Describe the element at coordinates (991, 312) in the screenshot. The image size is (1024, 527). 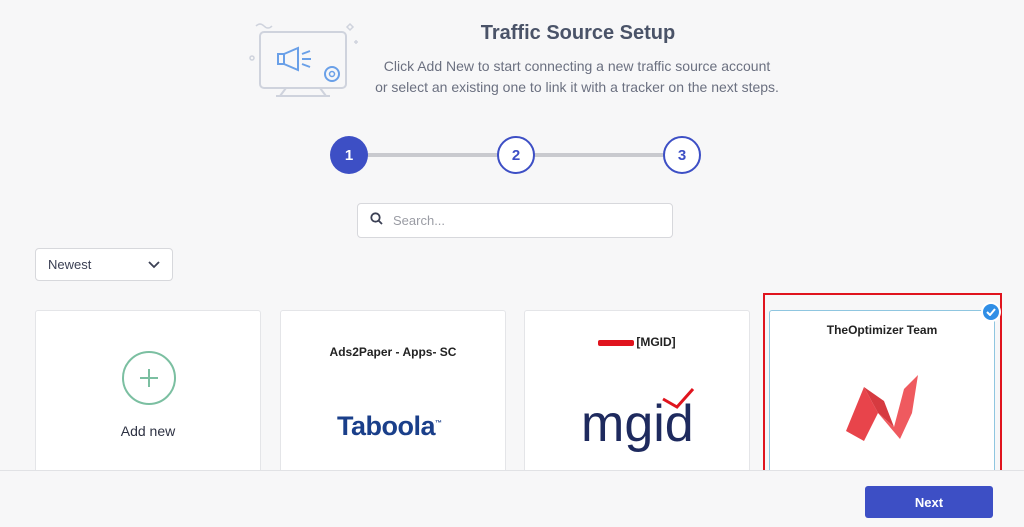
I see `selected-check-icon` at that location.